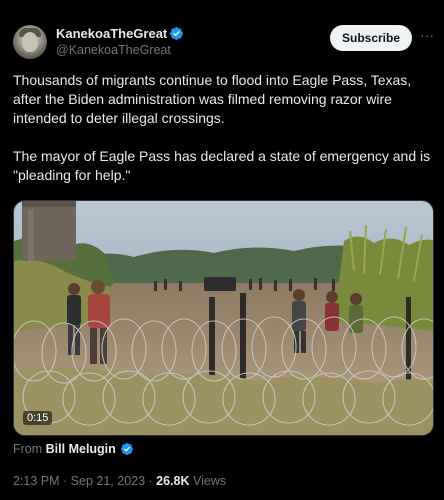  I want to click on verified-badge-icon, so click(176, 33).